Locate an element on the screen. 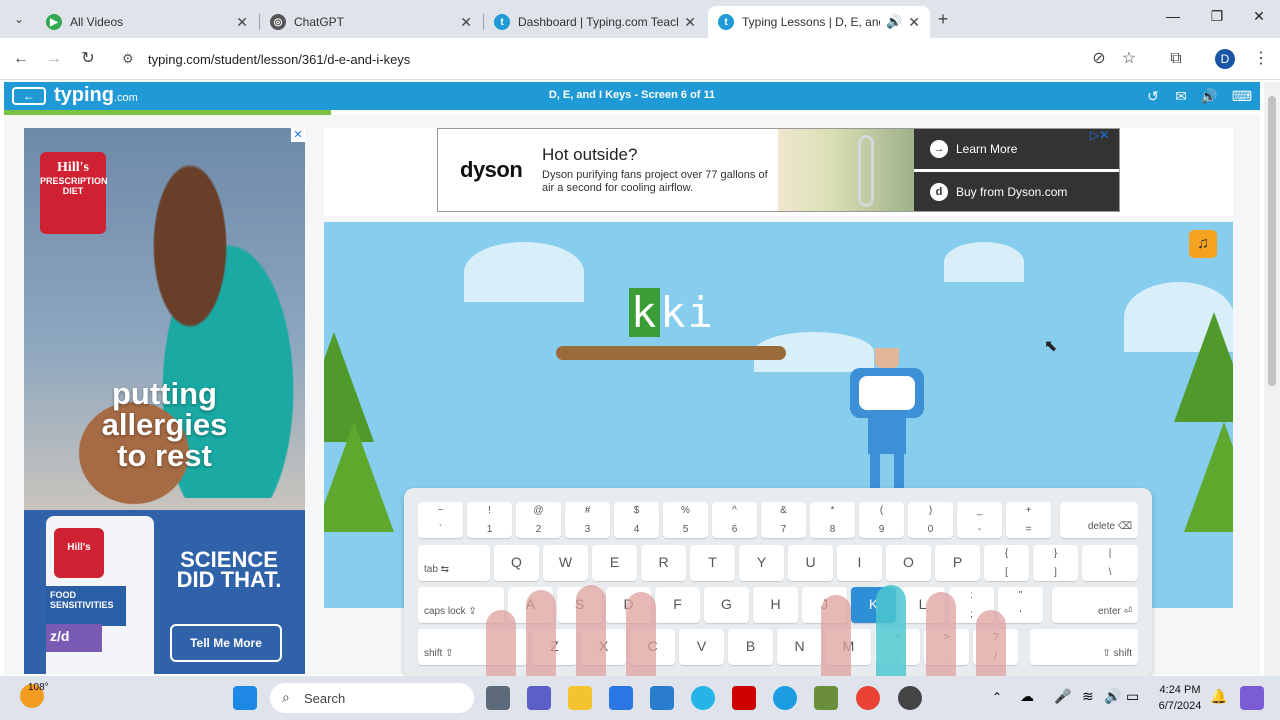 This screenshot has width=1280, height=720. windows-start-icon is located at coordinates (245, 698).